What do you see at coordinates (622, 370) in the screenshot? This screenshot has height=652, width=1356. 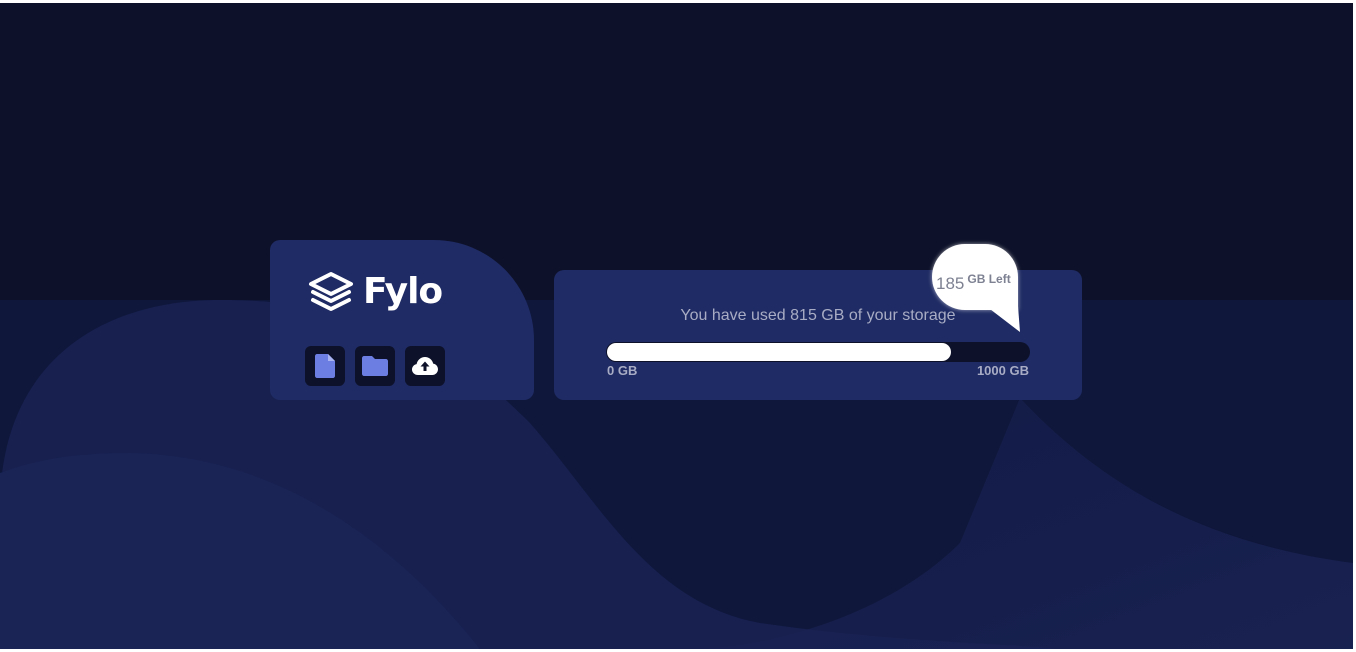 I see `scale-min-label: 0 GB` at bounding box center [622, 370].